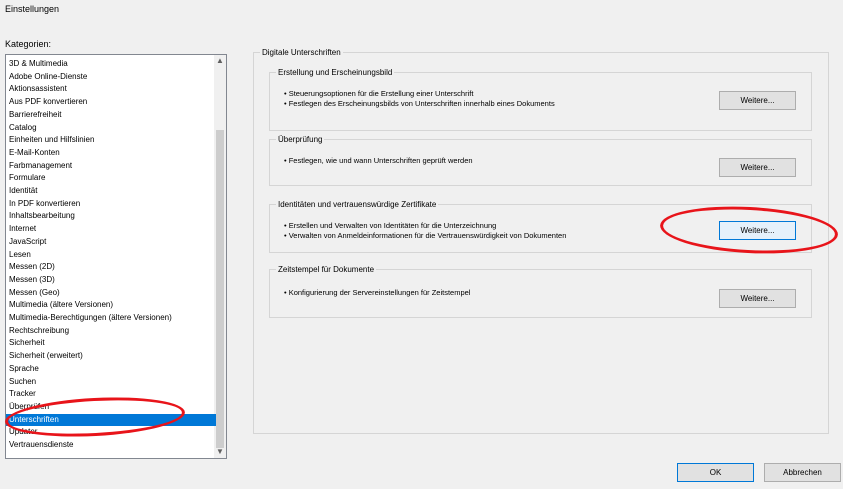 This screenshot has height=489, width=843. I want to click on category-item: Multimedia (ältere Versionen), so click(111, 305).